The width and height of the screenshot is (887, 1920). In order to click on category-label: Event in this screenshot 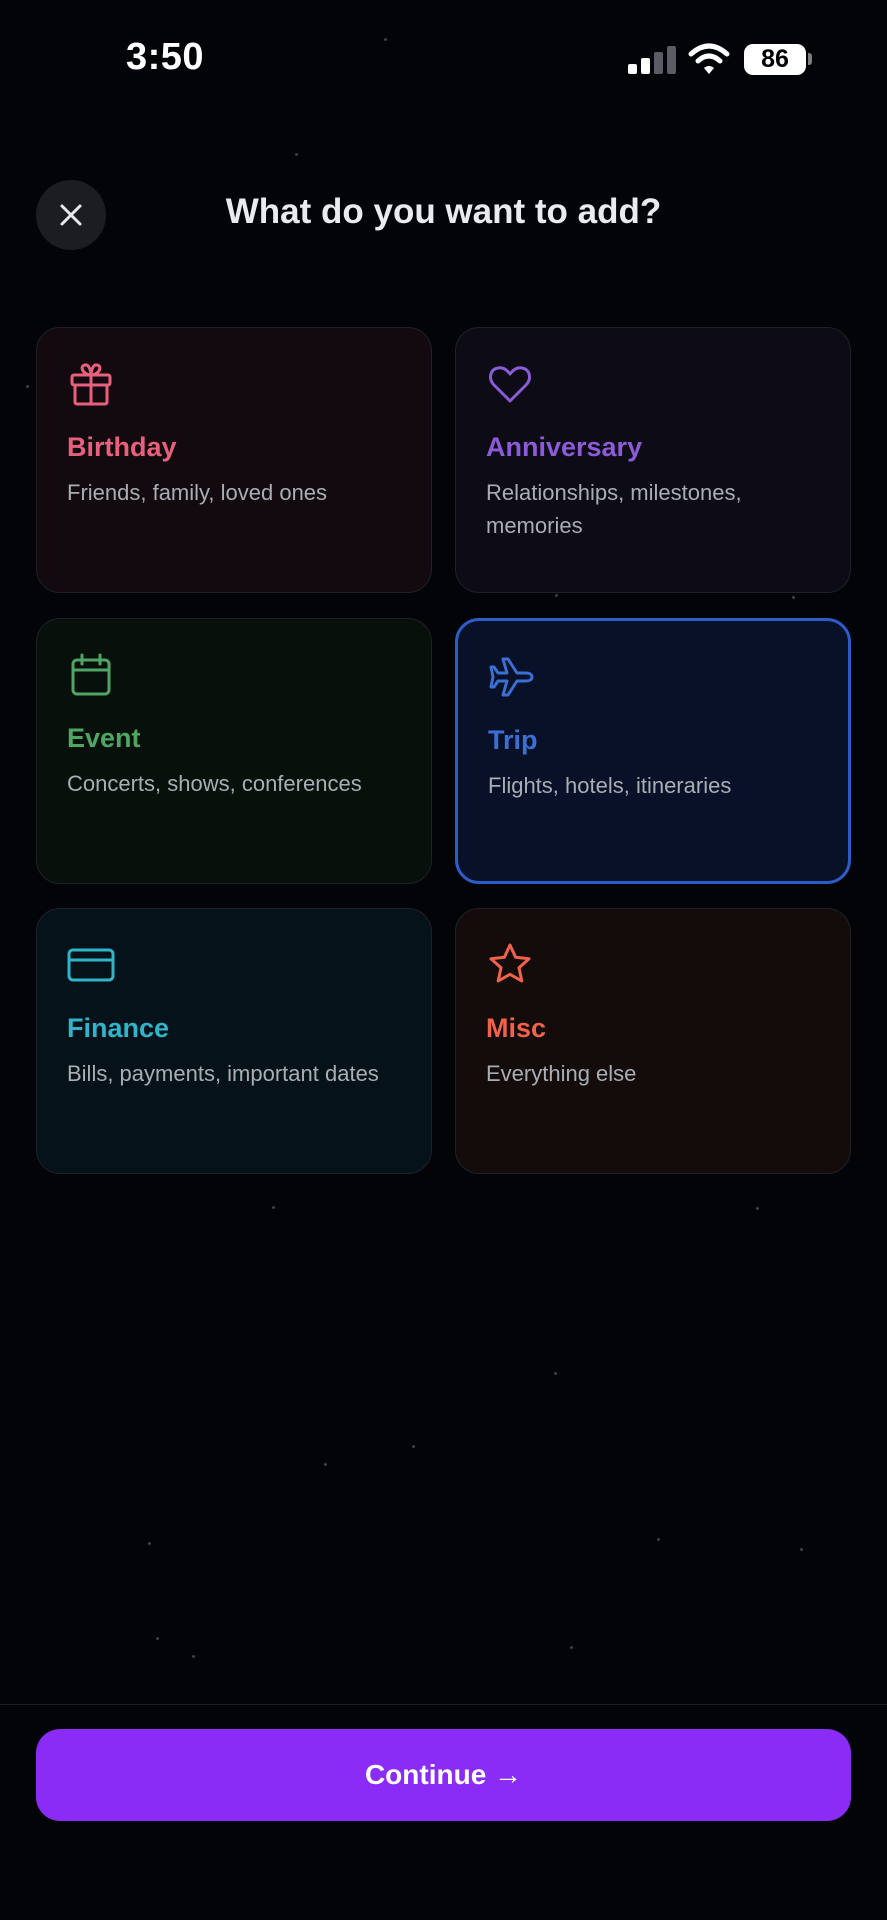, I will do `click(104, 738)`.